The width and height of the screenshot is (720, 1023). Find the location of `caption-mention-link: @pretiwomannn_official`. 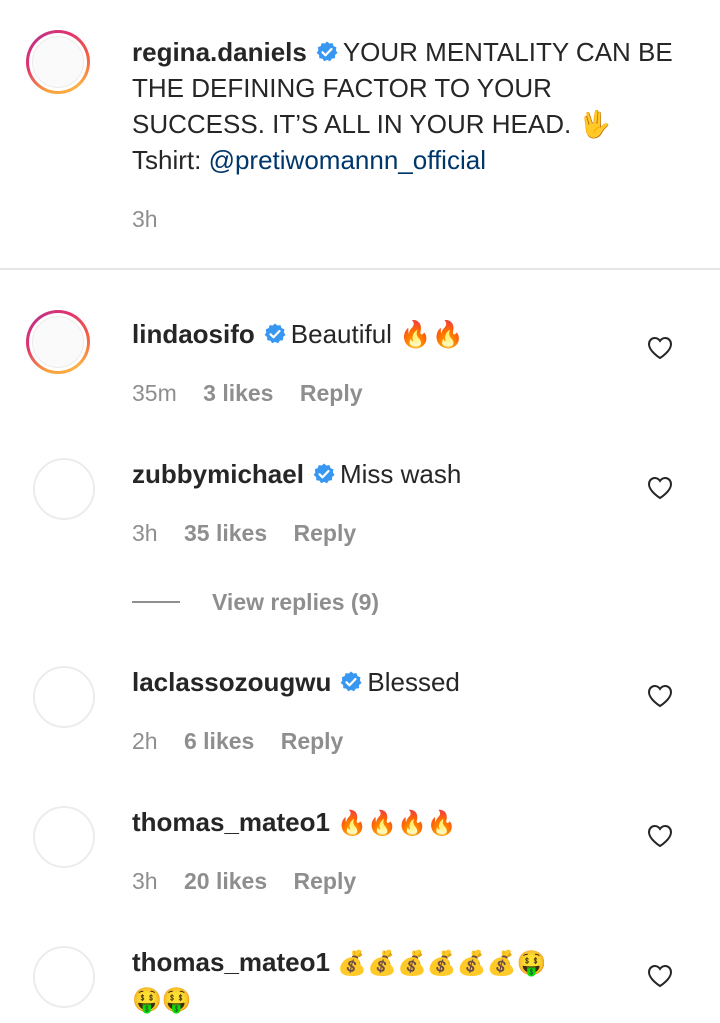

caption-mention-link: @pretiwomannn_official is located at coordinates (347, 160).